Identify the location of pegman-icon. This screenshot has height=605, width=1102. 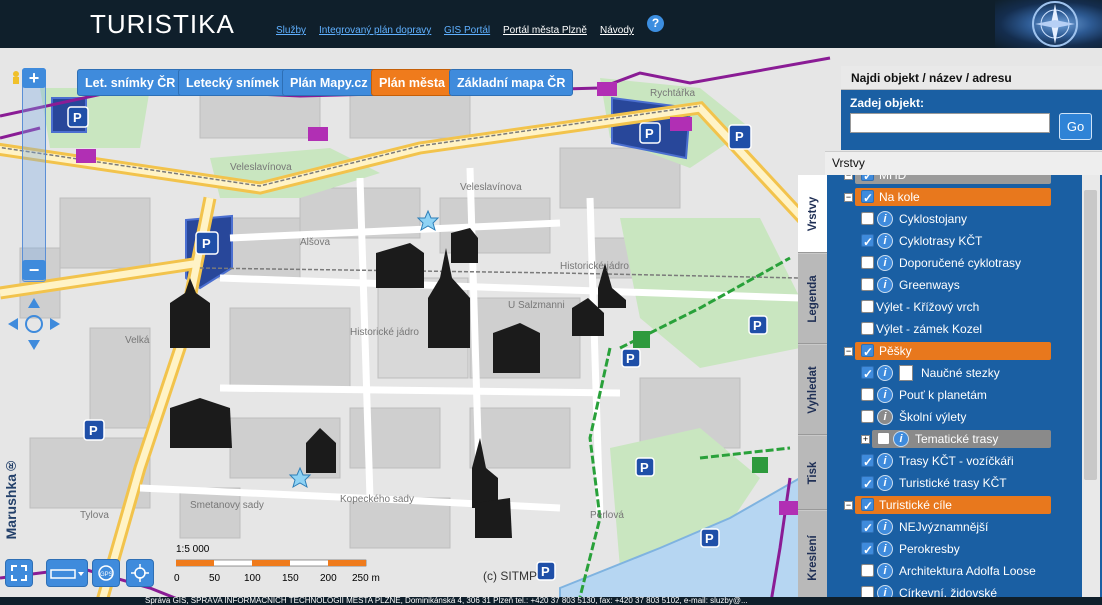
(16, 77).